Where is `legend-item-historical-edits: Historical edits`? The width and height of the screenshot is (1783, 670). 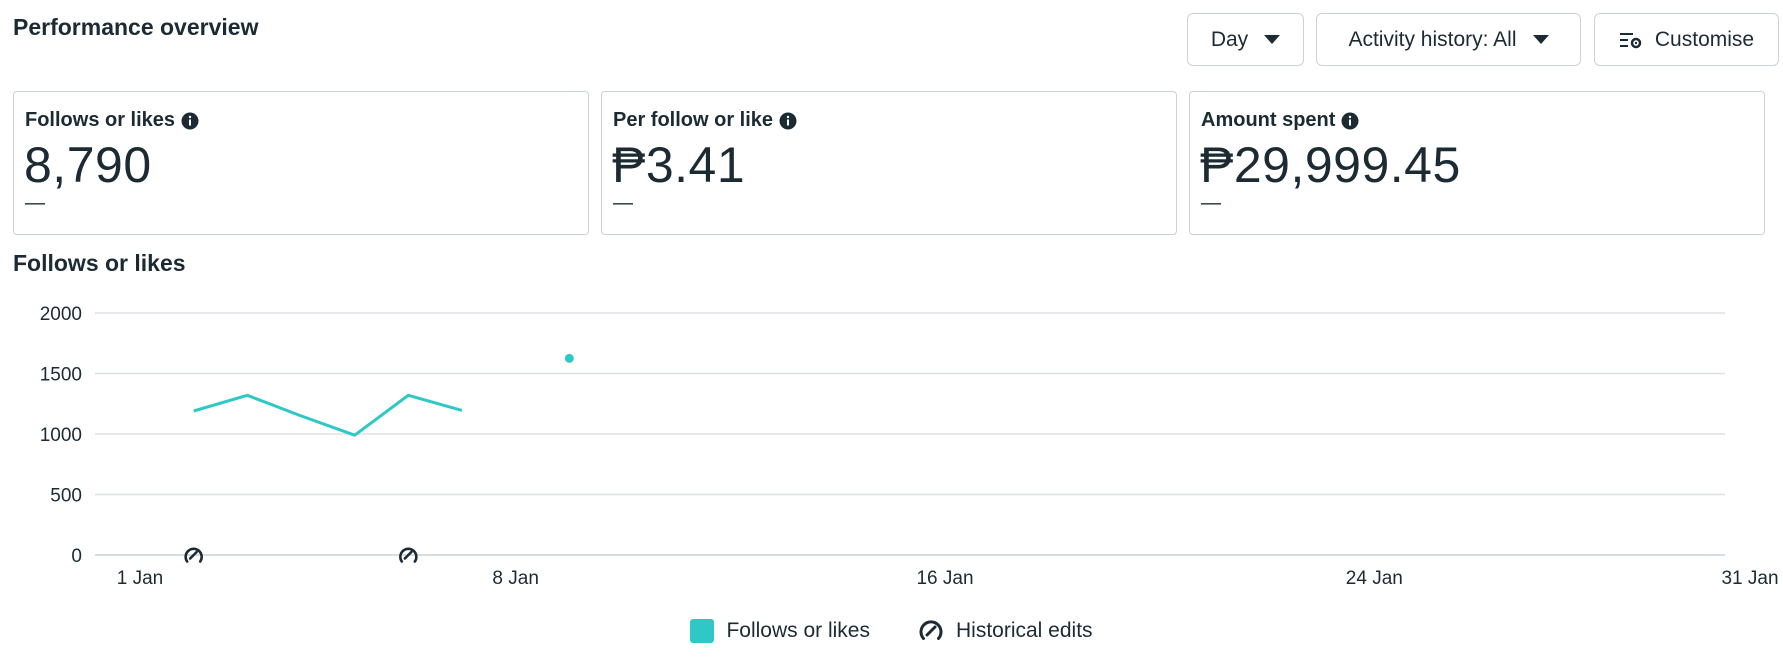
legend-item-historical-edits: Historical edits is located at coordinates (1005, 631).